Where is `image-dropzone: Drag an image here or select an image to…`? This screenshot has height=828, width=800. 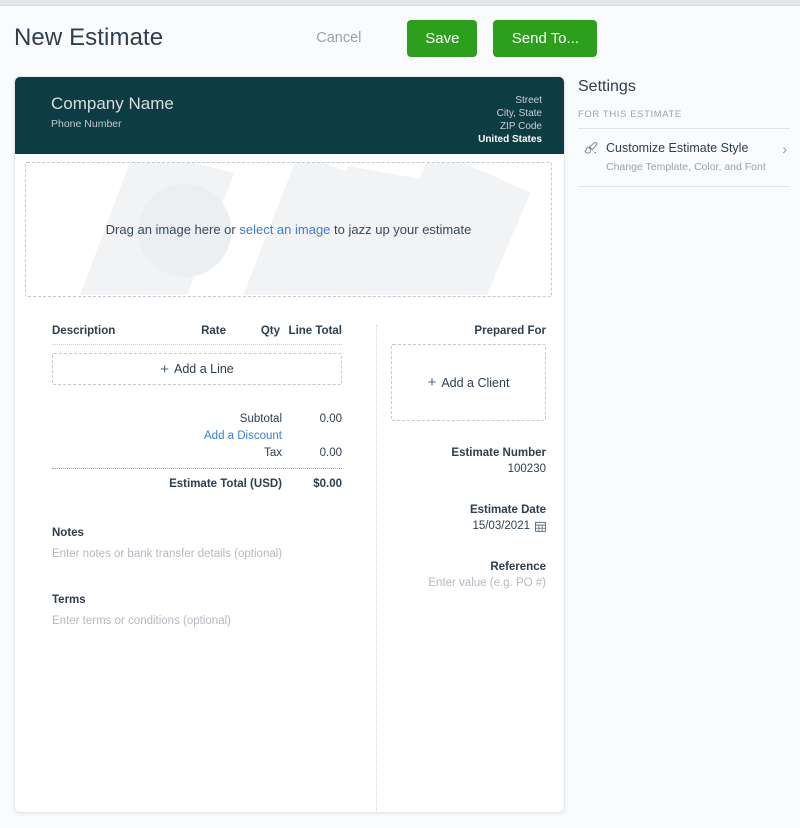
image-dropzone: Drag an image here or select an image to… is located at coordinates (288, 229).